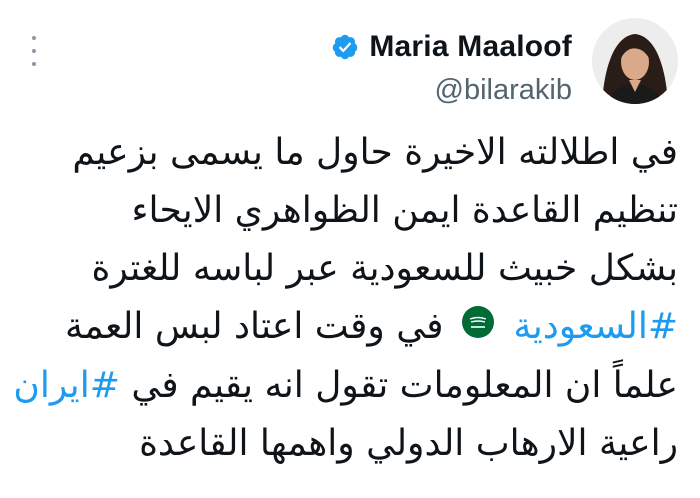 The width and height of the screenshot is (700, 498). Describe the element at coordinates (375, 152) in the screenshot. I see `tweet-line: في اطلالته الاخيرة حاول ما يسمى بزعيم` at that location.